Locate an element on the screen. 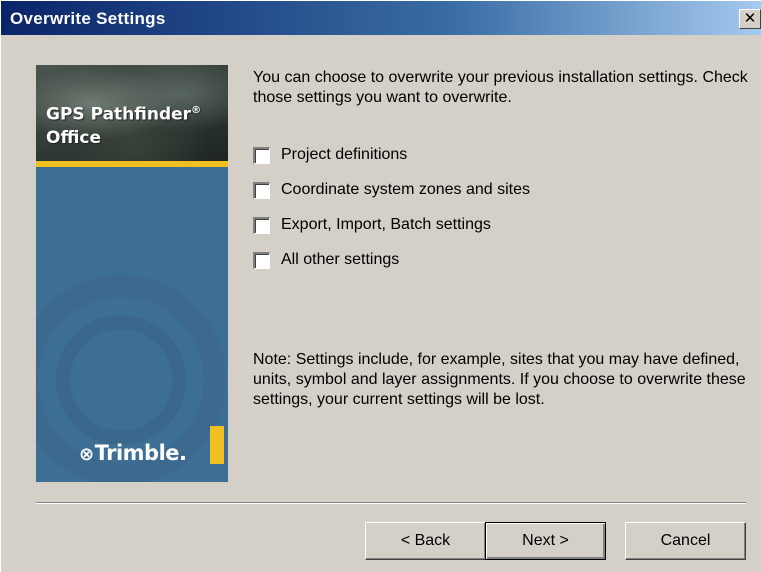 This screenshot has width=761, height=572. product-name-line1: GPS Pathfinder is located at coordinates (119, 114).